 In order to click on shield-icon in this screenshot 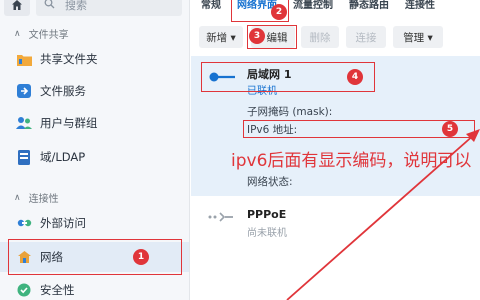, I will do `click(24, 290)`.